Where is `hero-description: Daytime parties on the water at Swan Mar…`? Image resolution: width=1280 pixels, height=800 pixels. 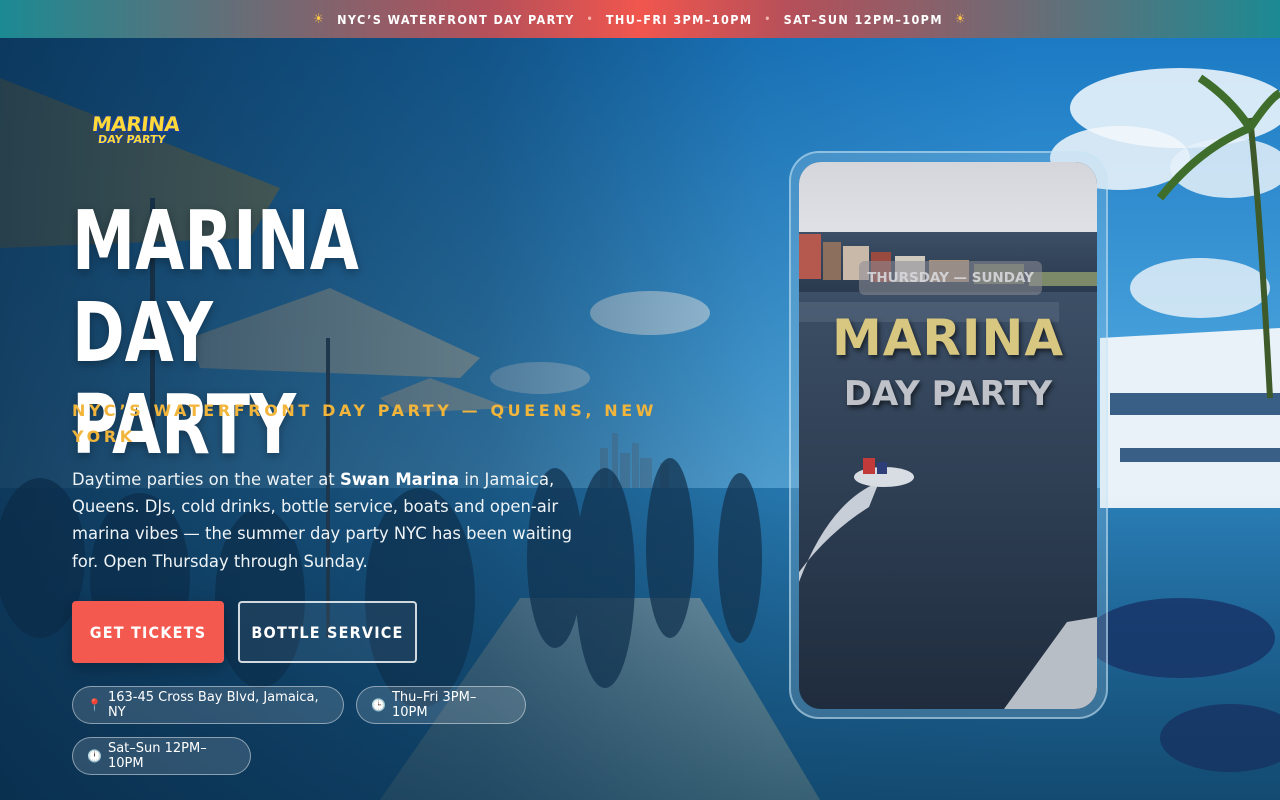 hero-description: Daytime parties on the water at Swan Mar… is located at coordinates (337, 520).